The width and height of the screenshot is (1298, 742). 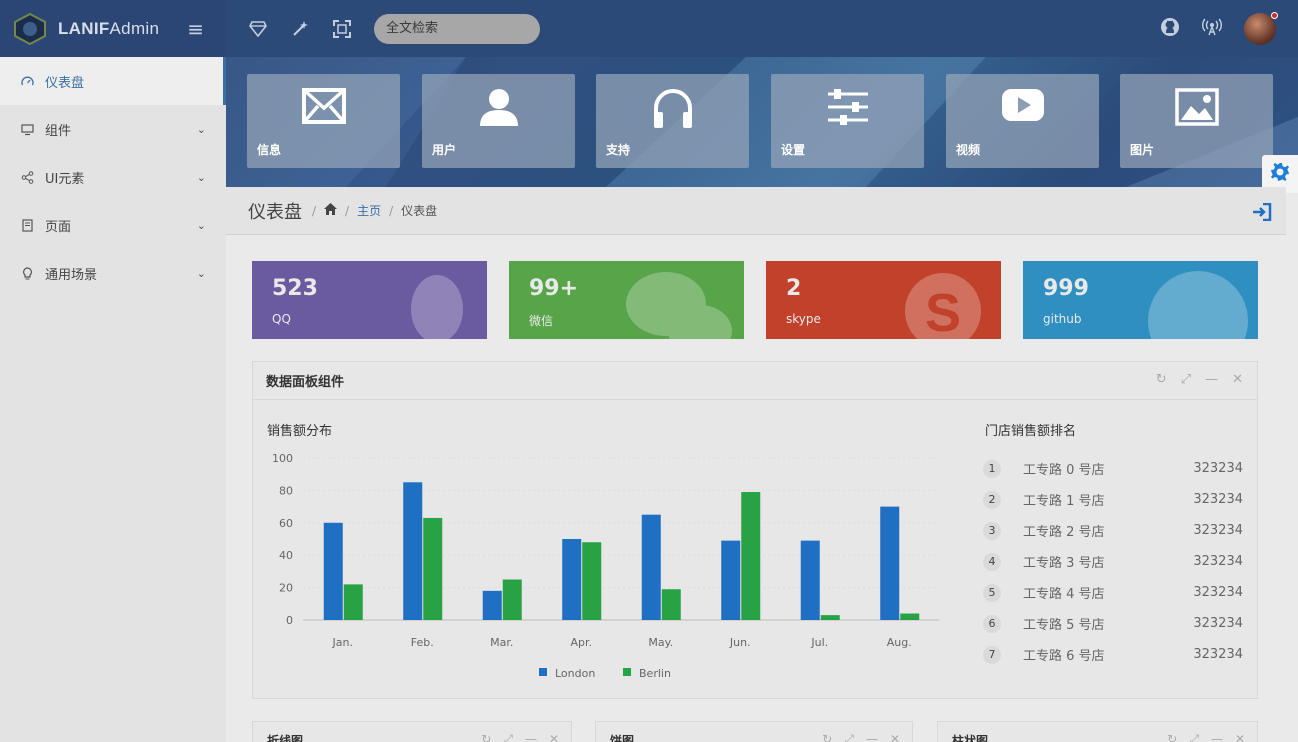 What do you see at coordinates (286, 490) in the screenshot?
I see `y-tick-label: 80` at bounding box center [286, 490].